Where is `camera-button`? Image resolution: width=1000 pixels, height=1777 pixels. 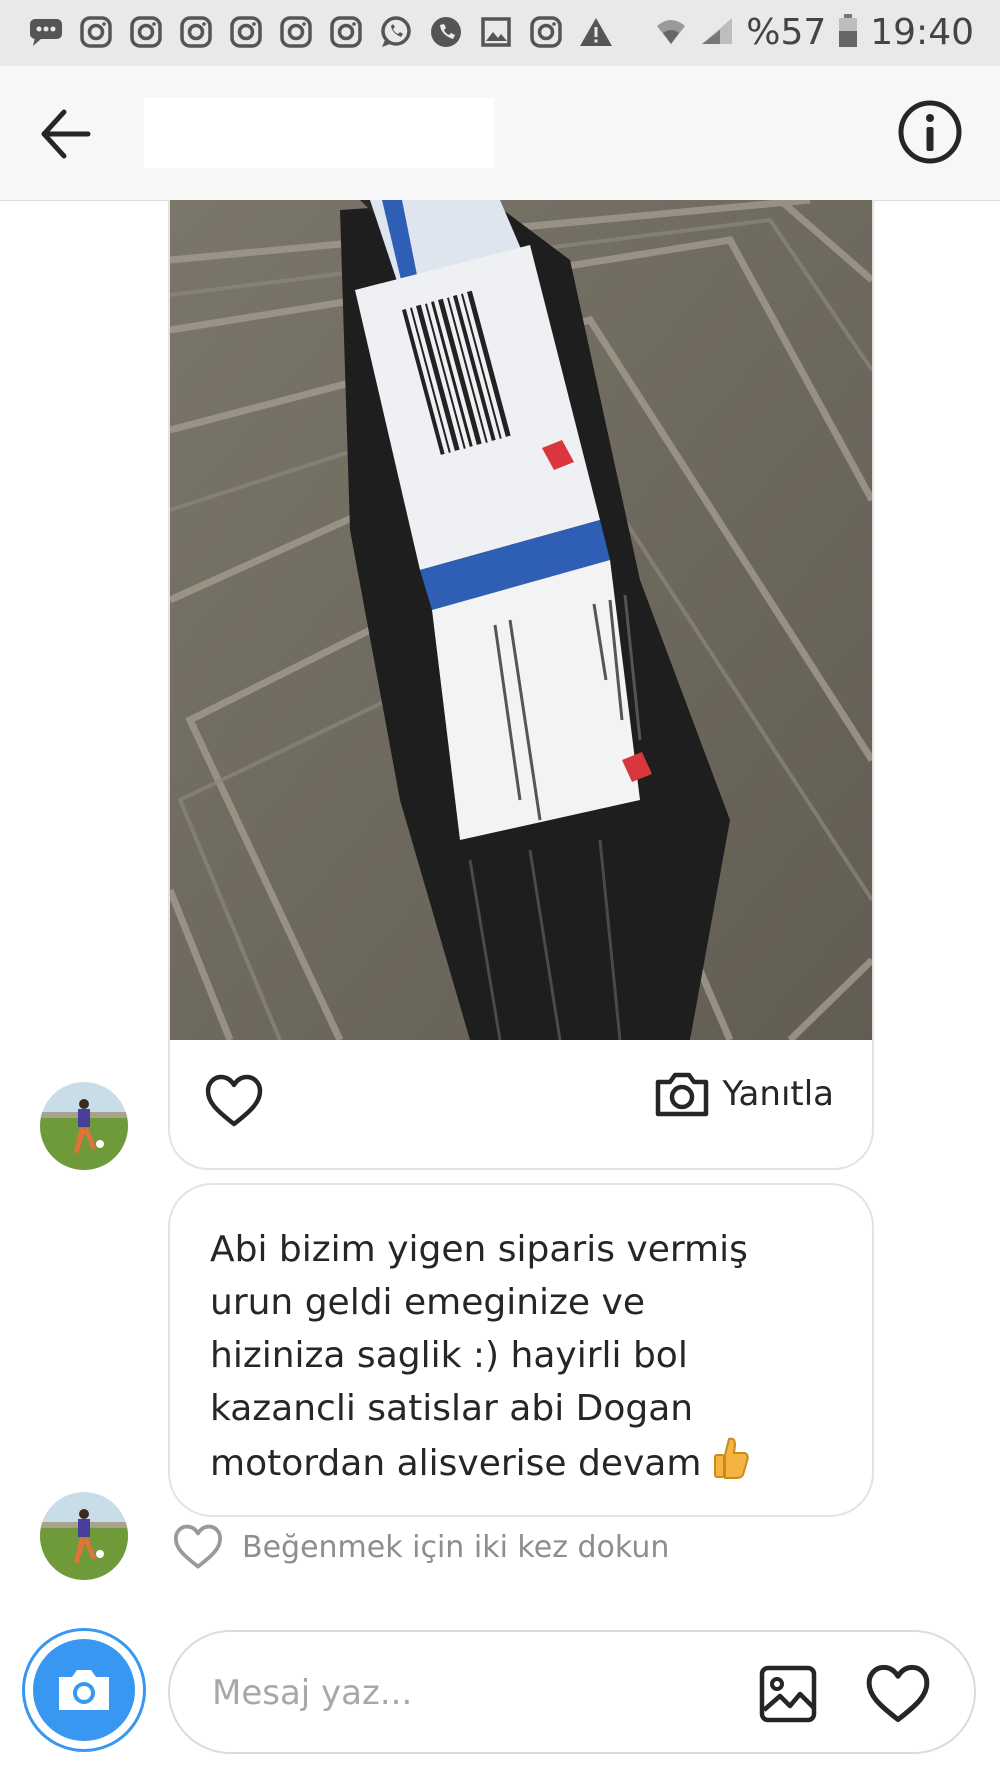 camera-button is located at coordinates (84, 1690).